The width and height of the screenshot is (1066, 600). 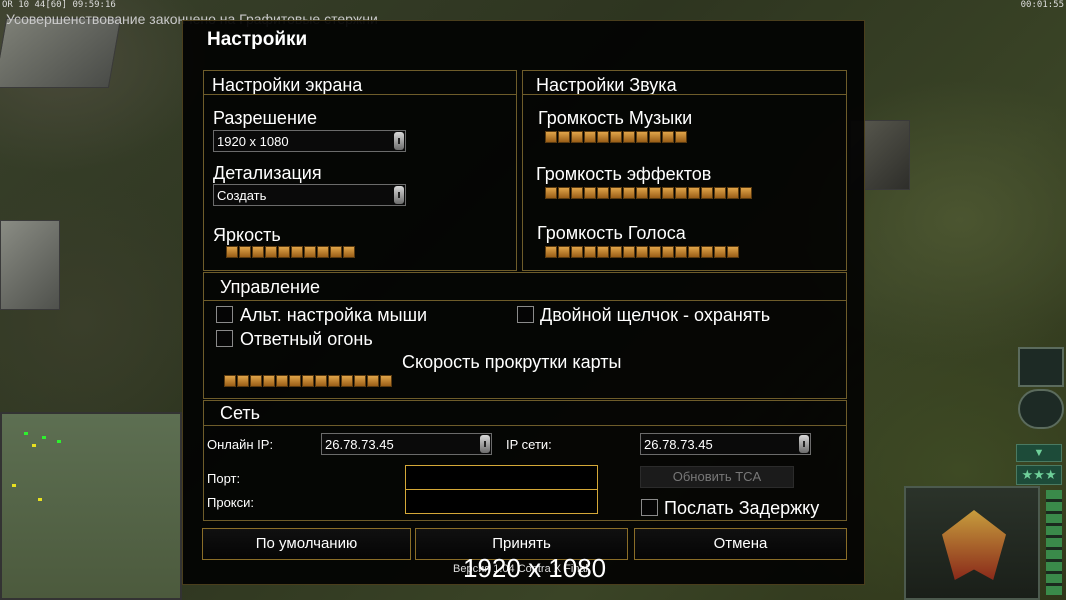 I want to click on brightness-slider, so click(x=290, y=252).